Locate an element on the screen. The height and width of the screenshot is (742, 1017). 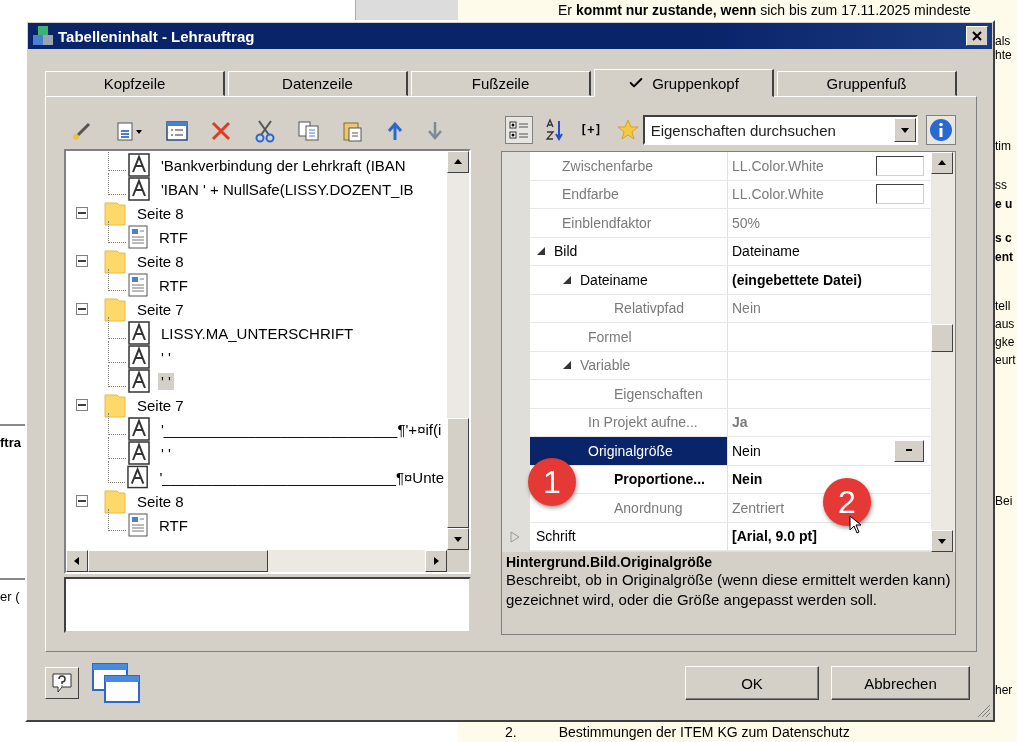
document-text: gke is located at coordinates (1005, 342).